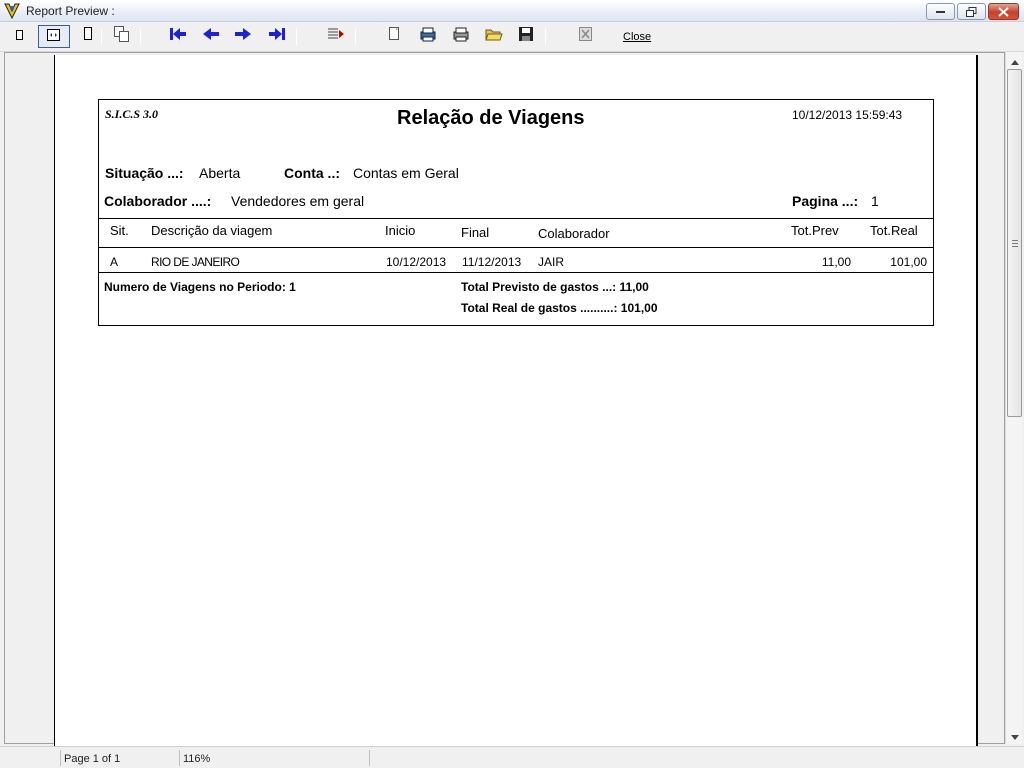 This screenshot has width=1024, height=768. Describe the element at coordinates (406, 173) in the screenshot. I see `conta-value: Contas em Geral` at that location.